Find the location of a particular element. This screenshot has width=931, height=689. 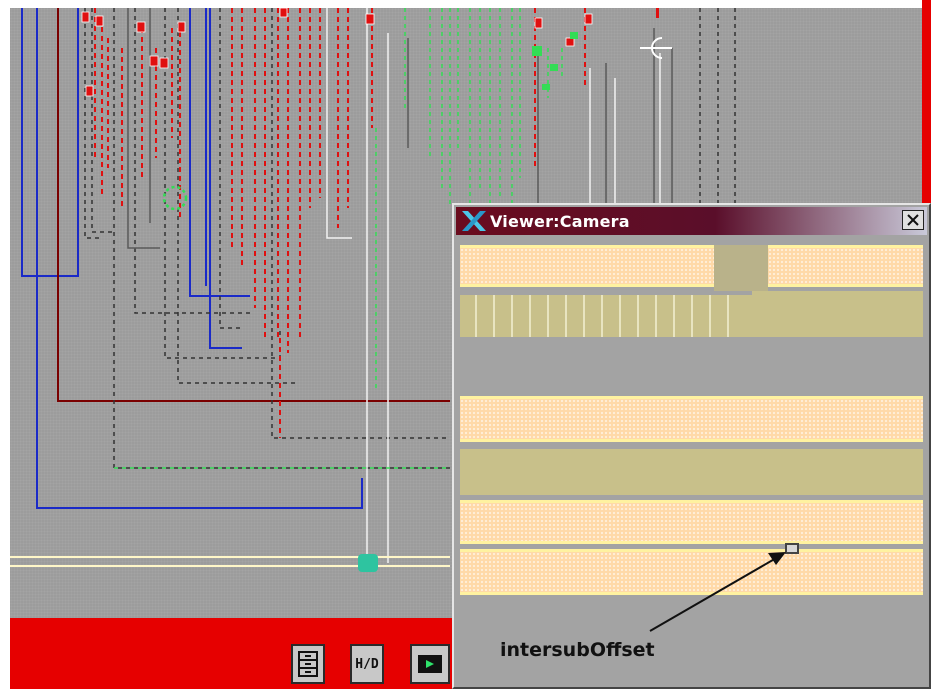

stack-button is located at coordinates (308, 664).